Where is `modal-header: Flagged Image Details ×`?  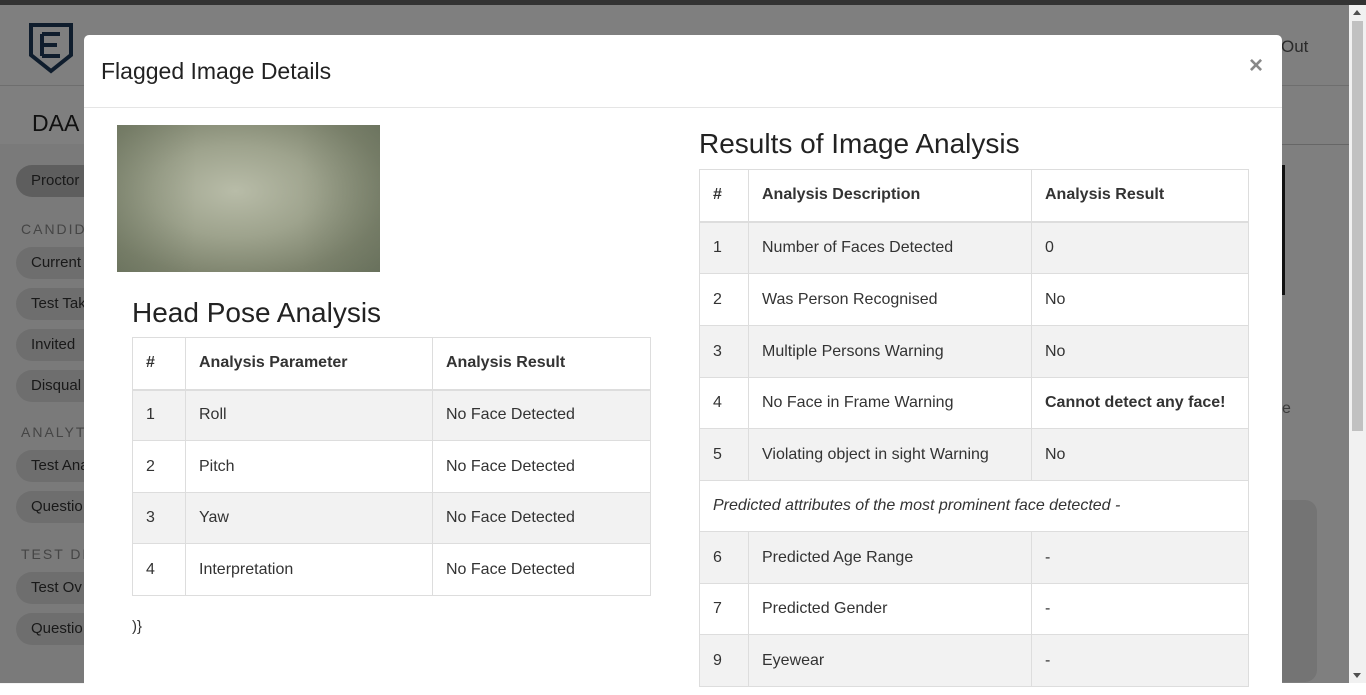 modal-header: Flagged Image Details × is located at coordinates (683, 71).